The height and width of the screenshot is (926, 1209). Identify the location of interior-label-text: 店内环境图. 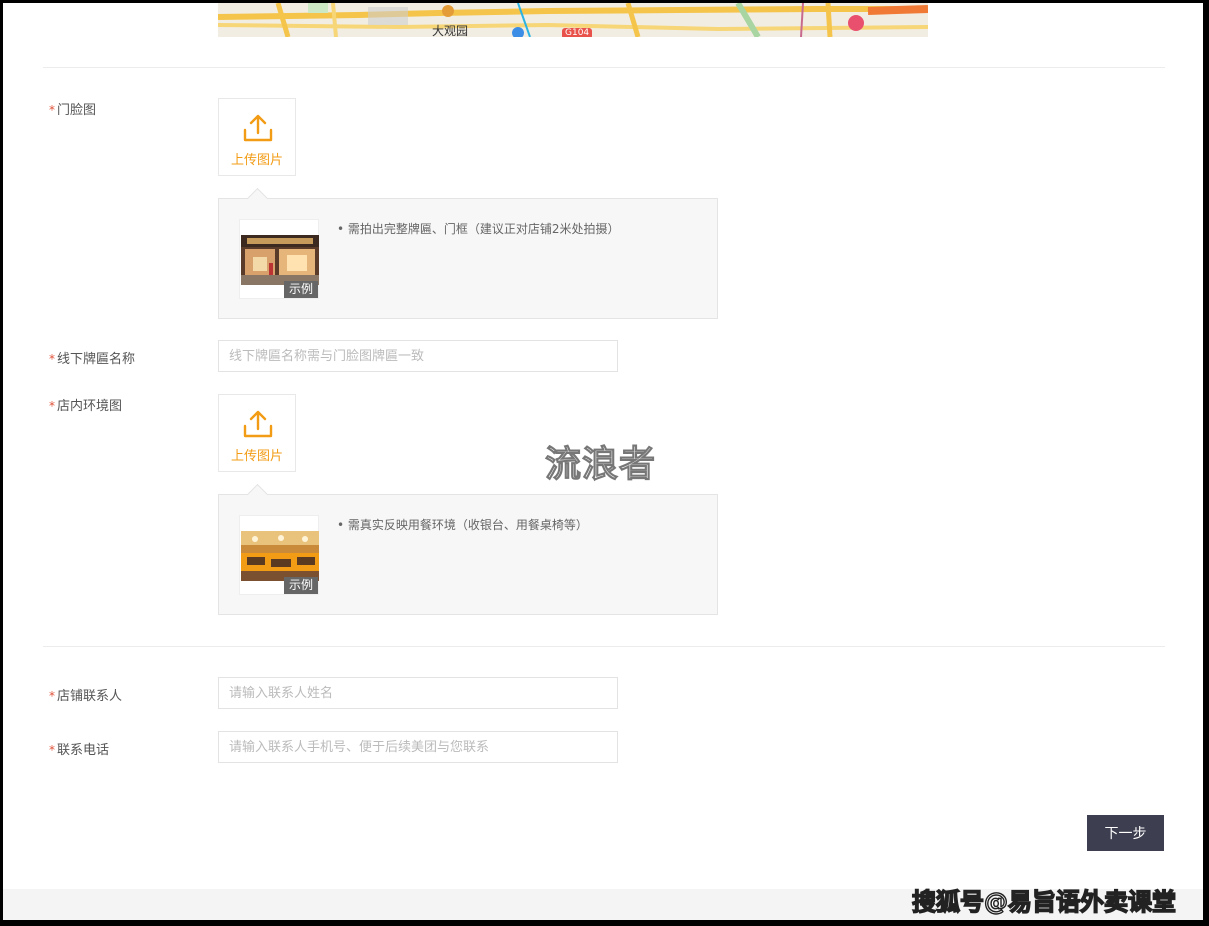
(90, 406).